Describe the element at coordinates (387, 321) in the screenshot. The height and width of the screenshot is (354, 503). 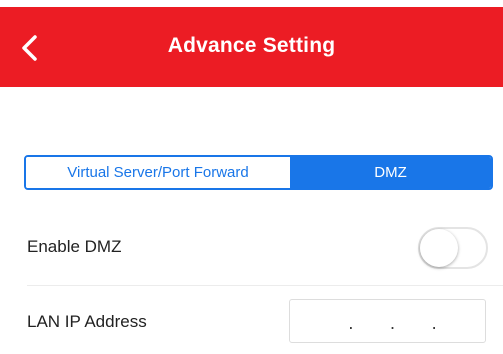
I see `lan-ip-input: . . .` at that location.